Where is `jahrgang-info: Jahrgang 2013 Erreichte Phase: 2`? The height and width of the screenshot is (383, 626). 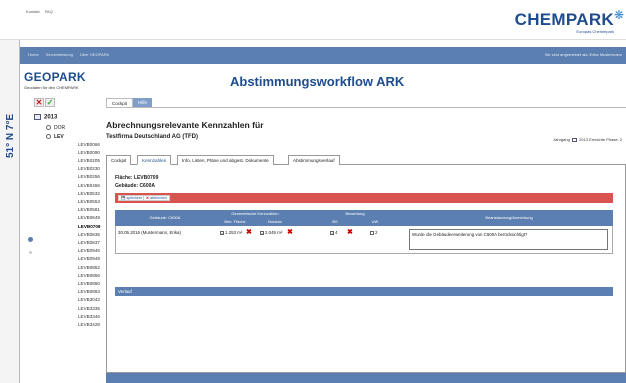
jahrgang-info: Jahrgang 2013 Erreichte Phase: 2 is located at coordinates (587, 139).